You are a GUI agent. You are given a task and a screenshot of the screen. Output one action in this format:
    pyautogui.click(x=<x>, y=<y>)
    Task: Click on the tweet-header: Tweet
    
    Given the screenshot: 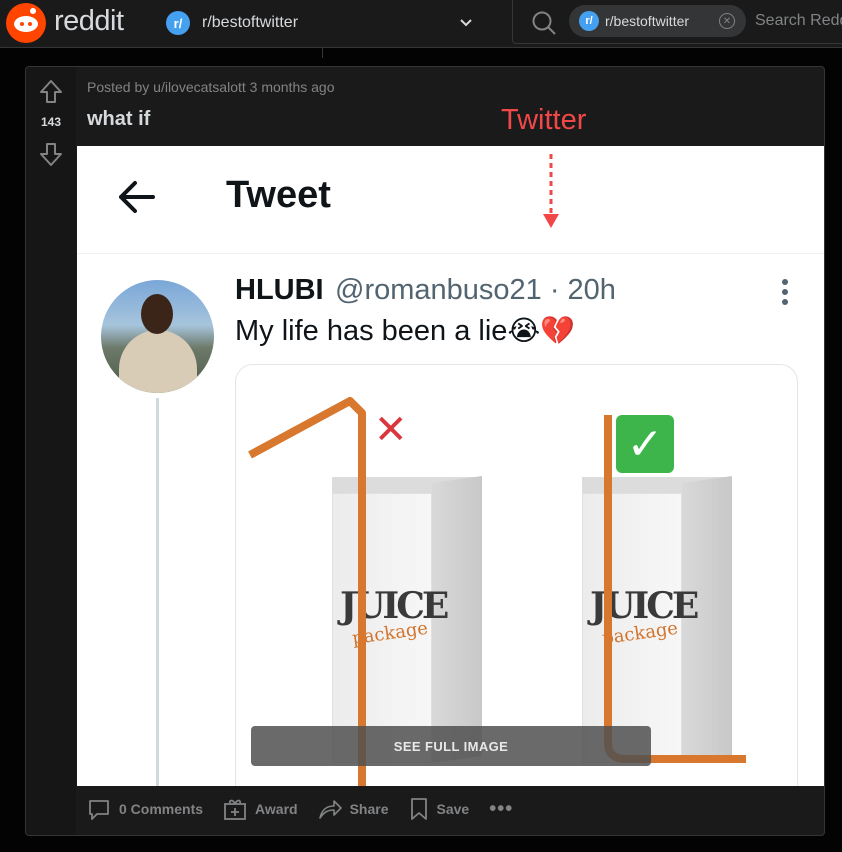 What is the action you would take?
    pyautogui.click(x=450, y=200)
    